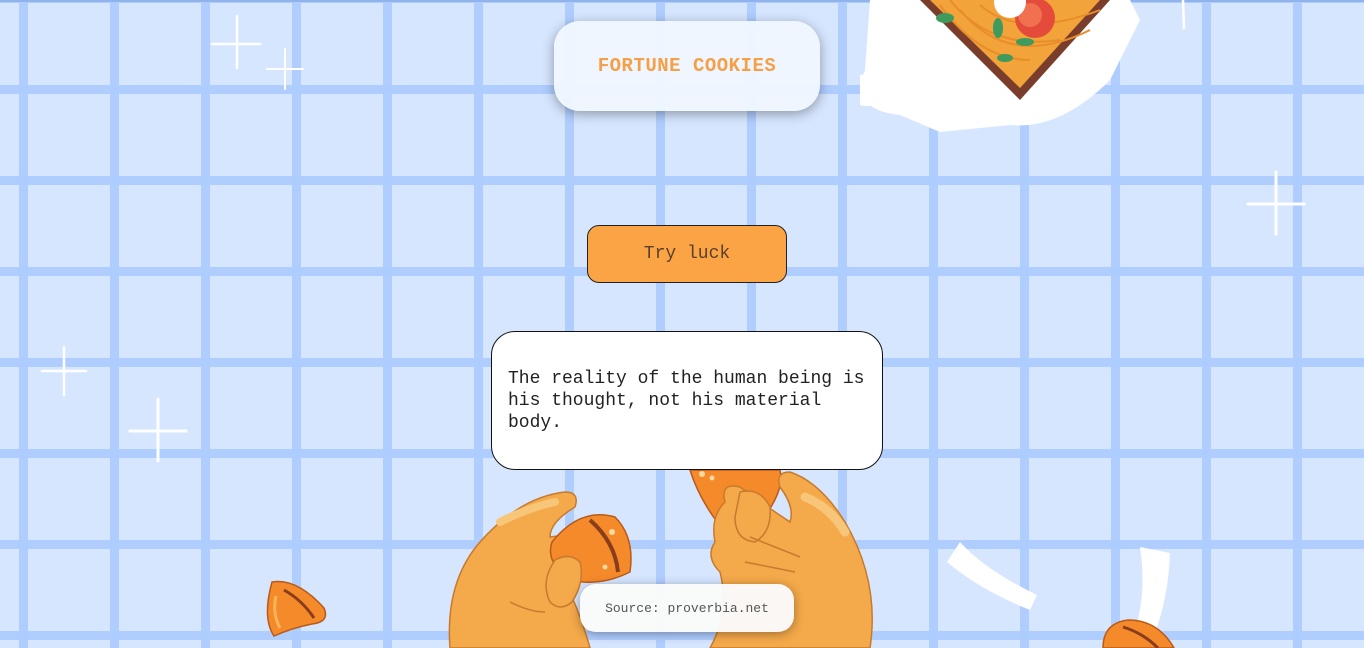 This screenshot has width=1364, height=648. I want to click on source-card: Source: proverbia.net, so click(687, 608).